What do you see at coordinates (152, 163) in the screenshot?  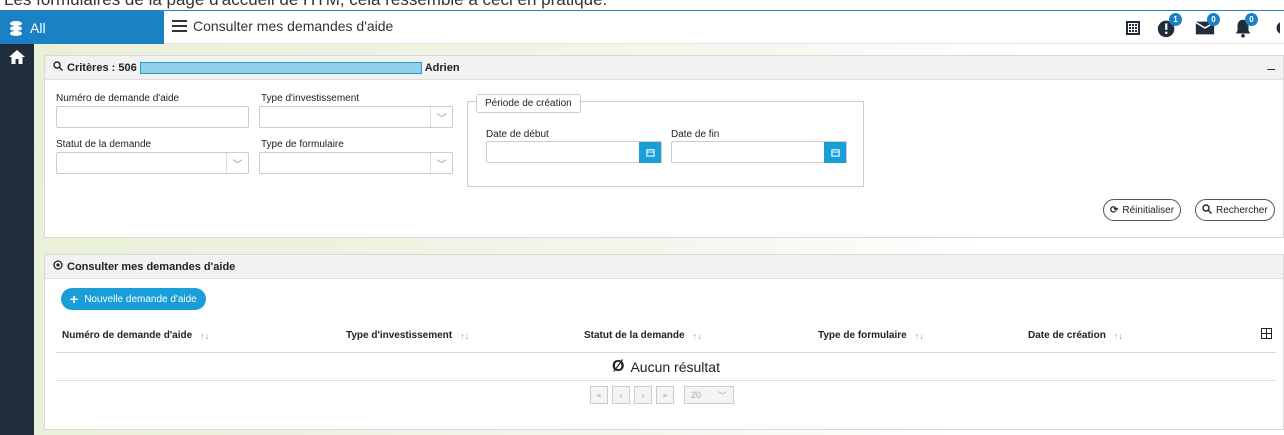 I see `statut-select: ﹀` at bounding box center [152, 163].